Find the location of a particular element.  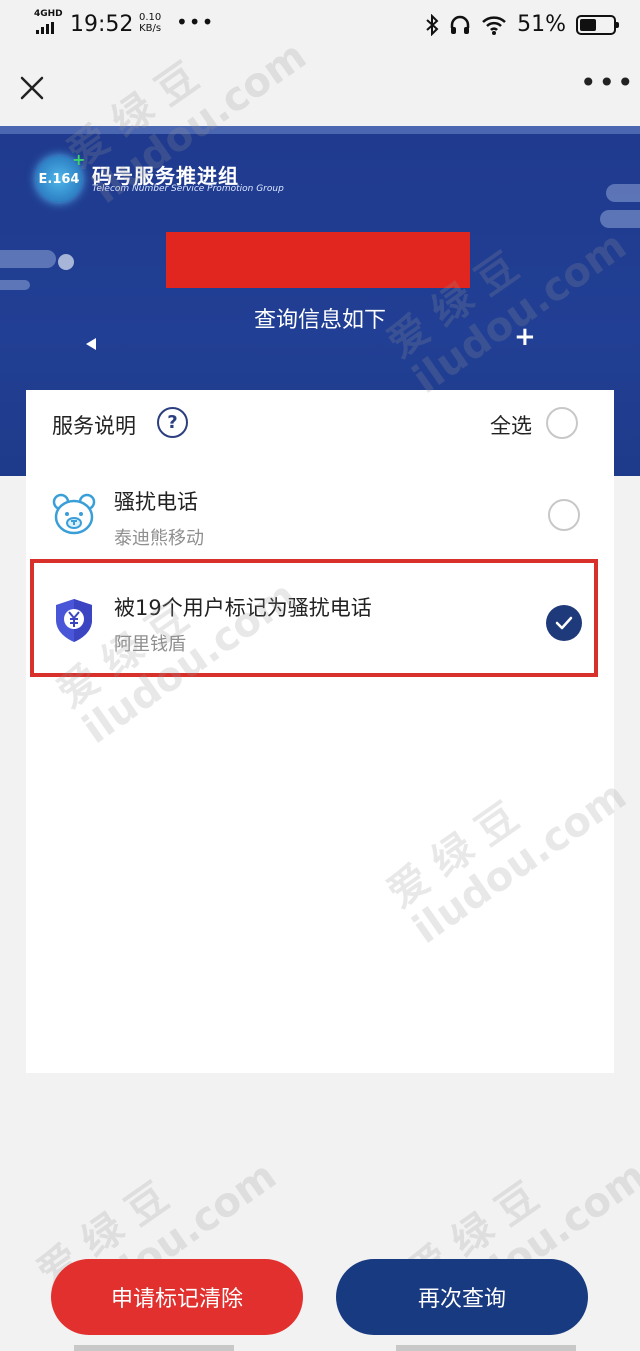

network-speed: 0.10 KB/s is located at coordinates (150, 23).